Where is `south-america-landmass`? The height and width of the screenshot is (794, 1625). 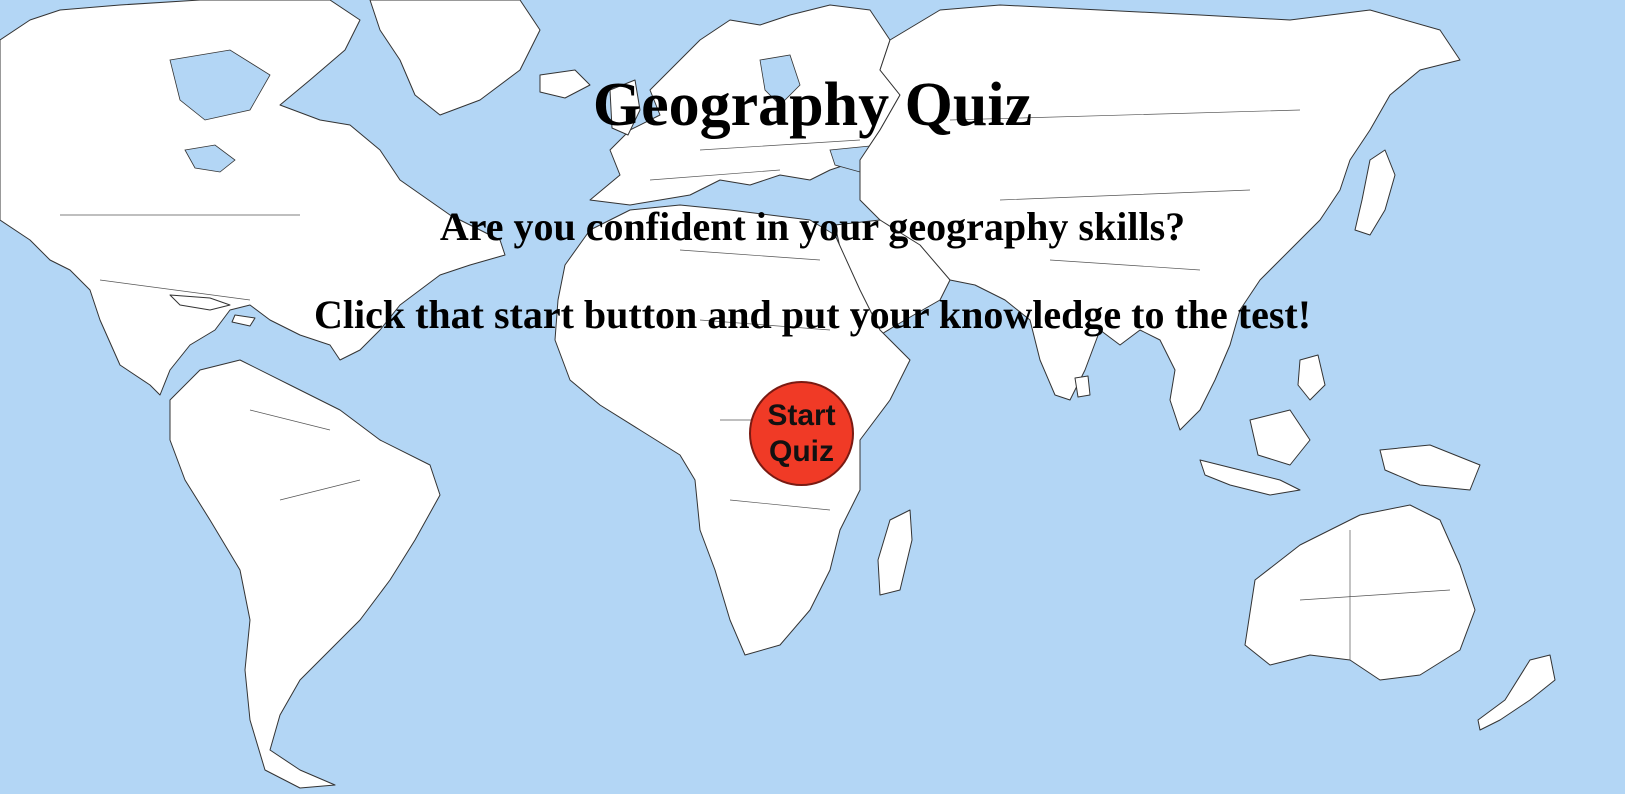
south-america-landmass is located at coordinates (305, 574).